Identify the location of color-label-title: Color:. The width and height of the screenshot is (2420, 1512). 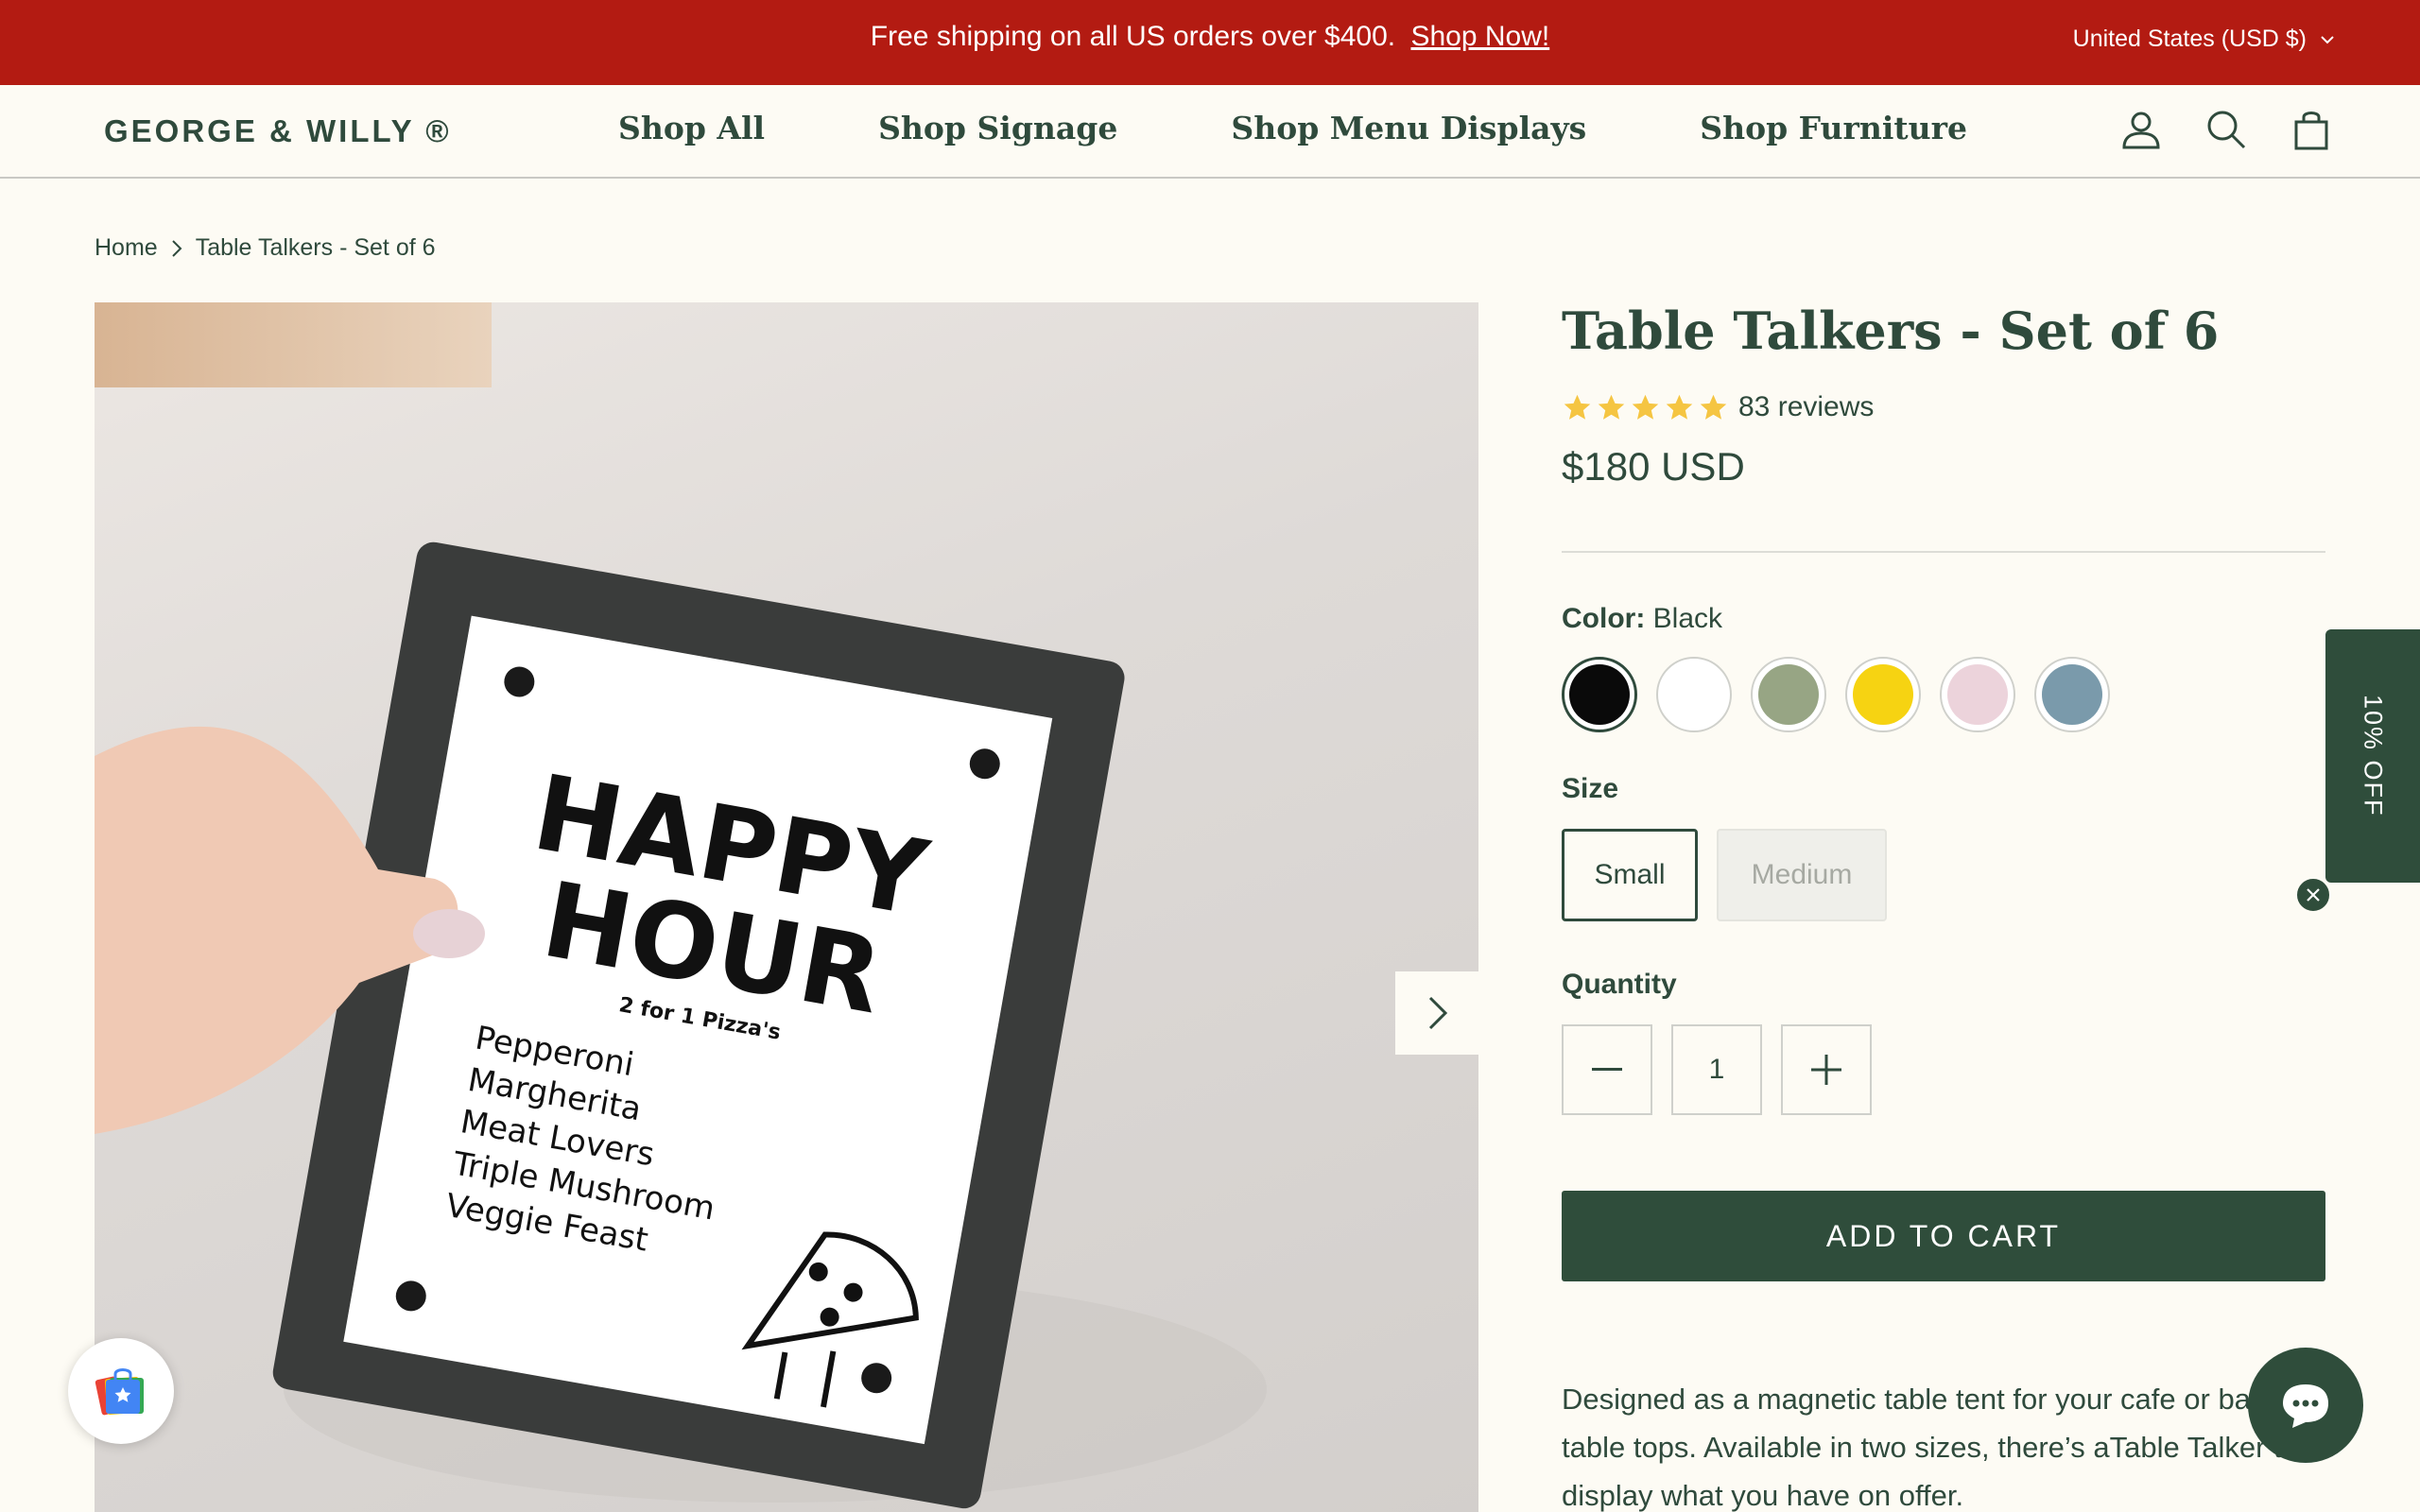
(1604, 618).